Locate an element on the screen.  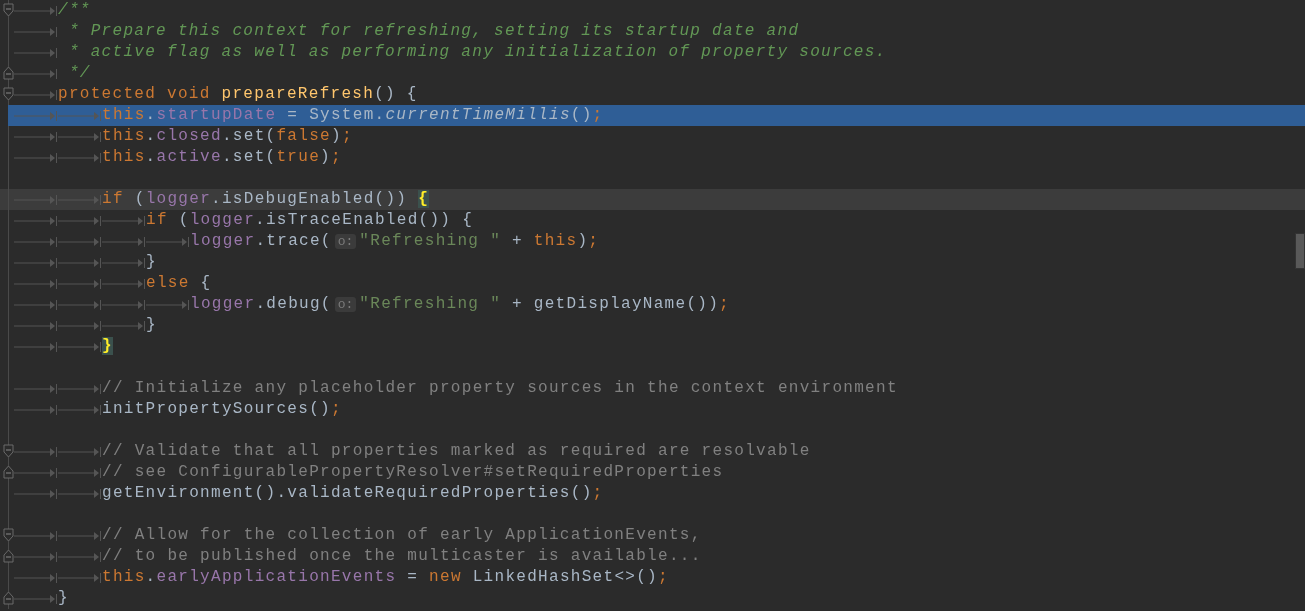
code-line: this.active.set(true); is located at coordinates (222, 157).